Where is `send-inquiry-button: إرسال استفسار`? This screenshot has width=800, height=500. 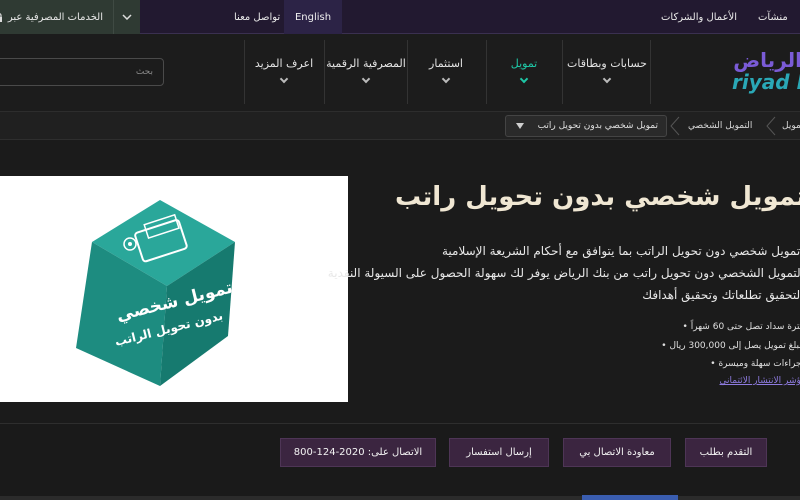 send-inquiry-button: إرسال استفسار is located at coordinates (499, 452).